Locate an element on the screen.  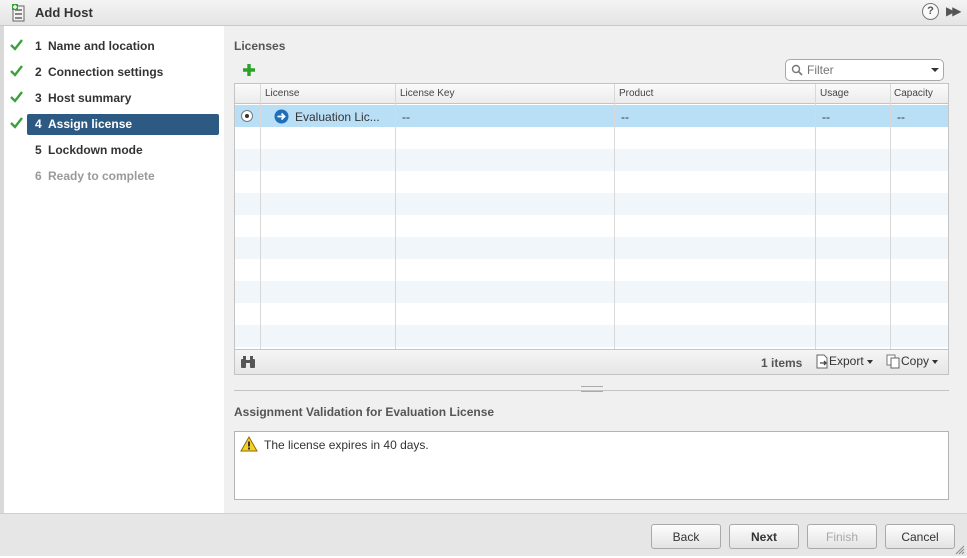
step-number: 1 is located at coordinates (38, 46).